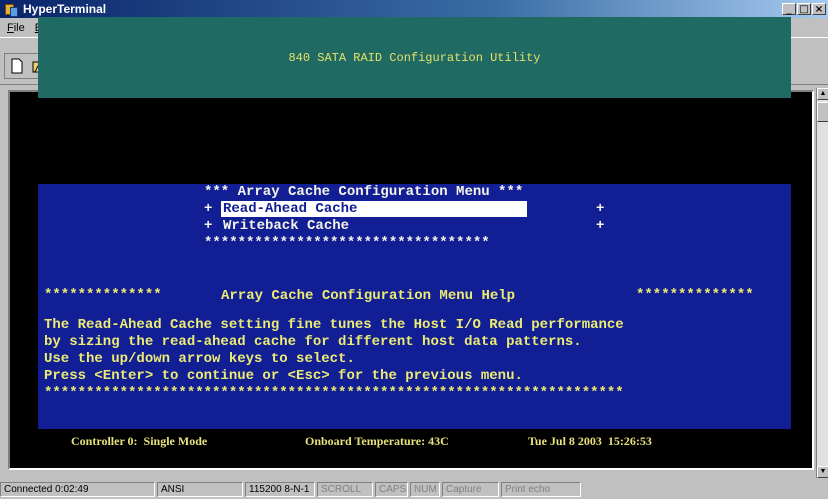 The image size is (828, 499). What do you see at coordinates (391, 489) in the screenshot?
I see `status-caps: CAPS` at bounding box center [391, 489].